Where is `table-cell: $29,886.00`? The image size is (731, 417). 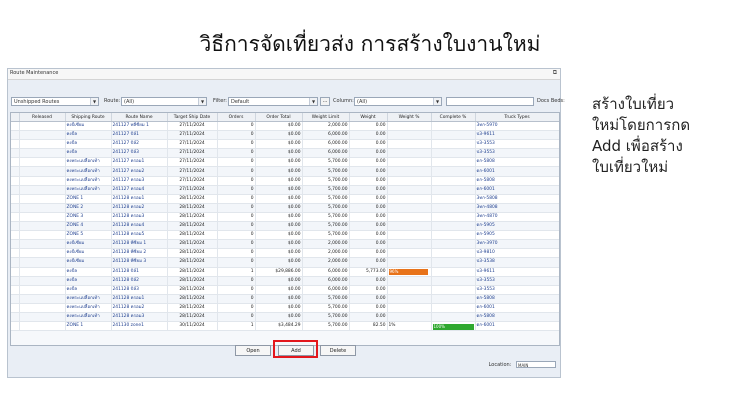
table-cell: $29,886.00 is located at coordinates (279, 272).